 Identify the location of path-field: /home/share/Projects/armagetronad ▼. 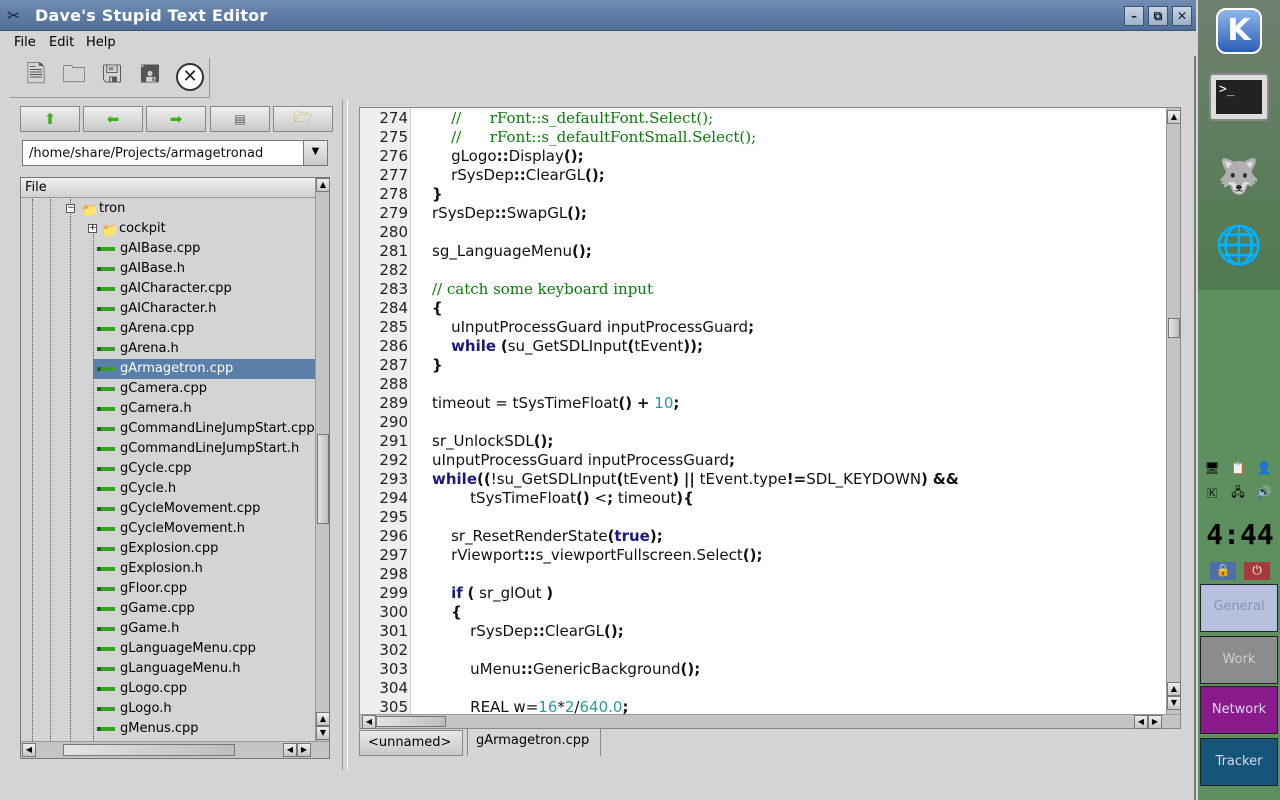
(175, 153).